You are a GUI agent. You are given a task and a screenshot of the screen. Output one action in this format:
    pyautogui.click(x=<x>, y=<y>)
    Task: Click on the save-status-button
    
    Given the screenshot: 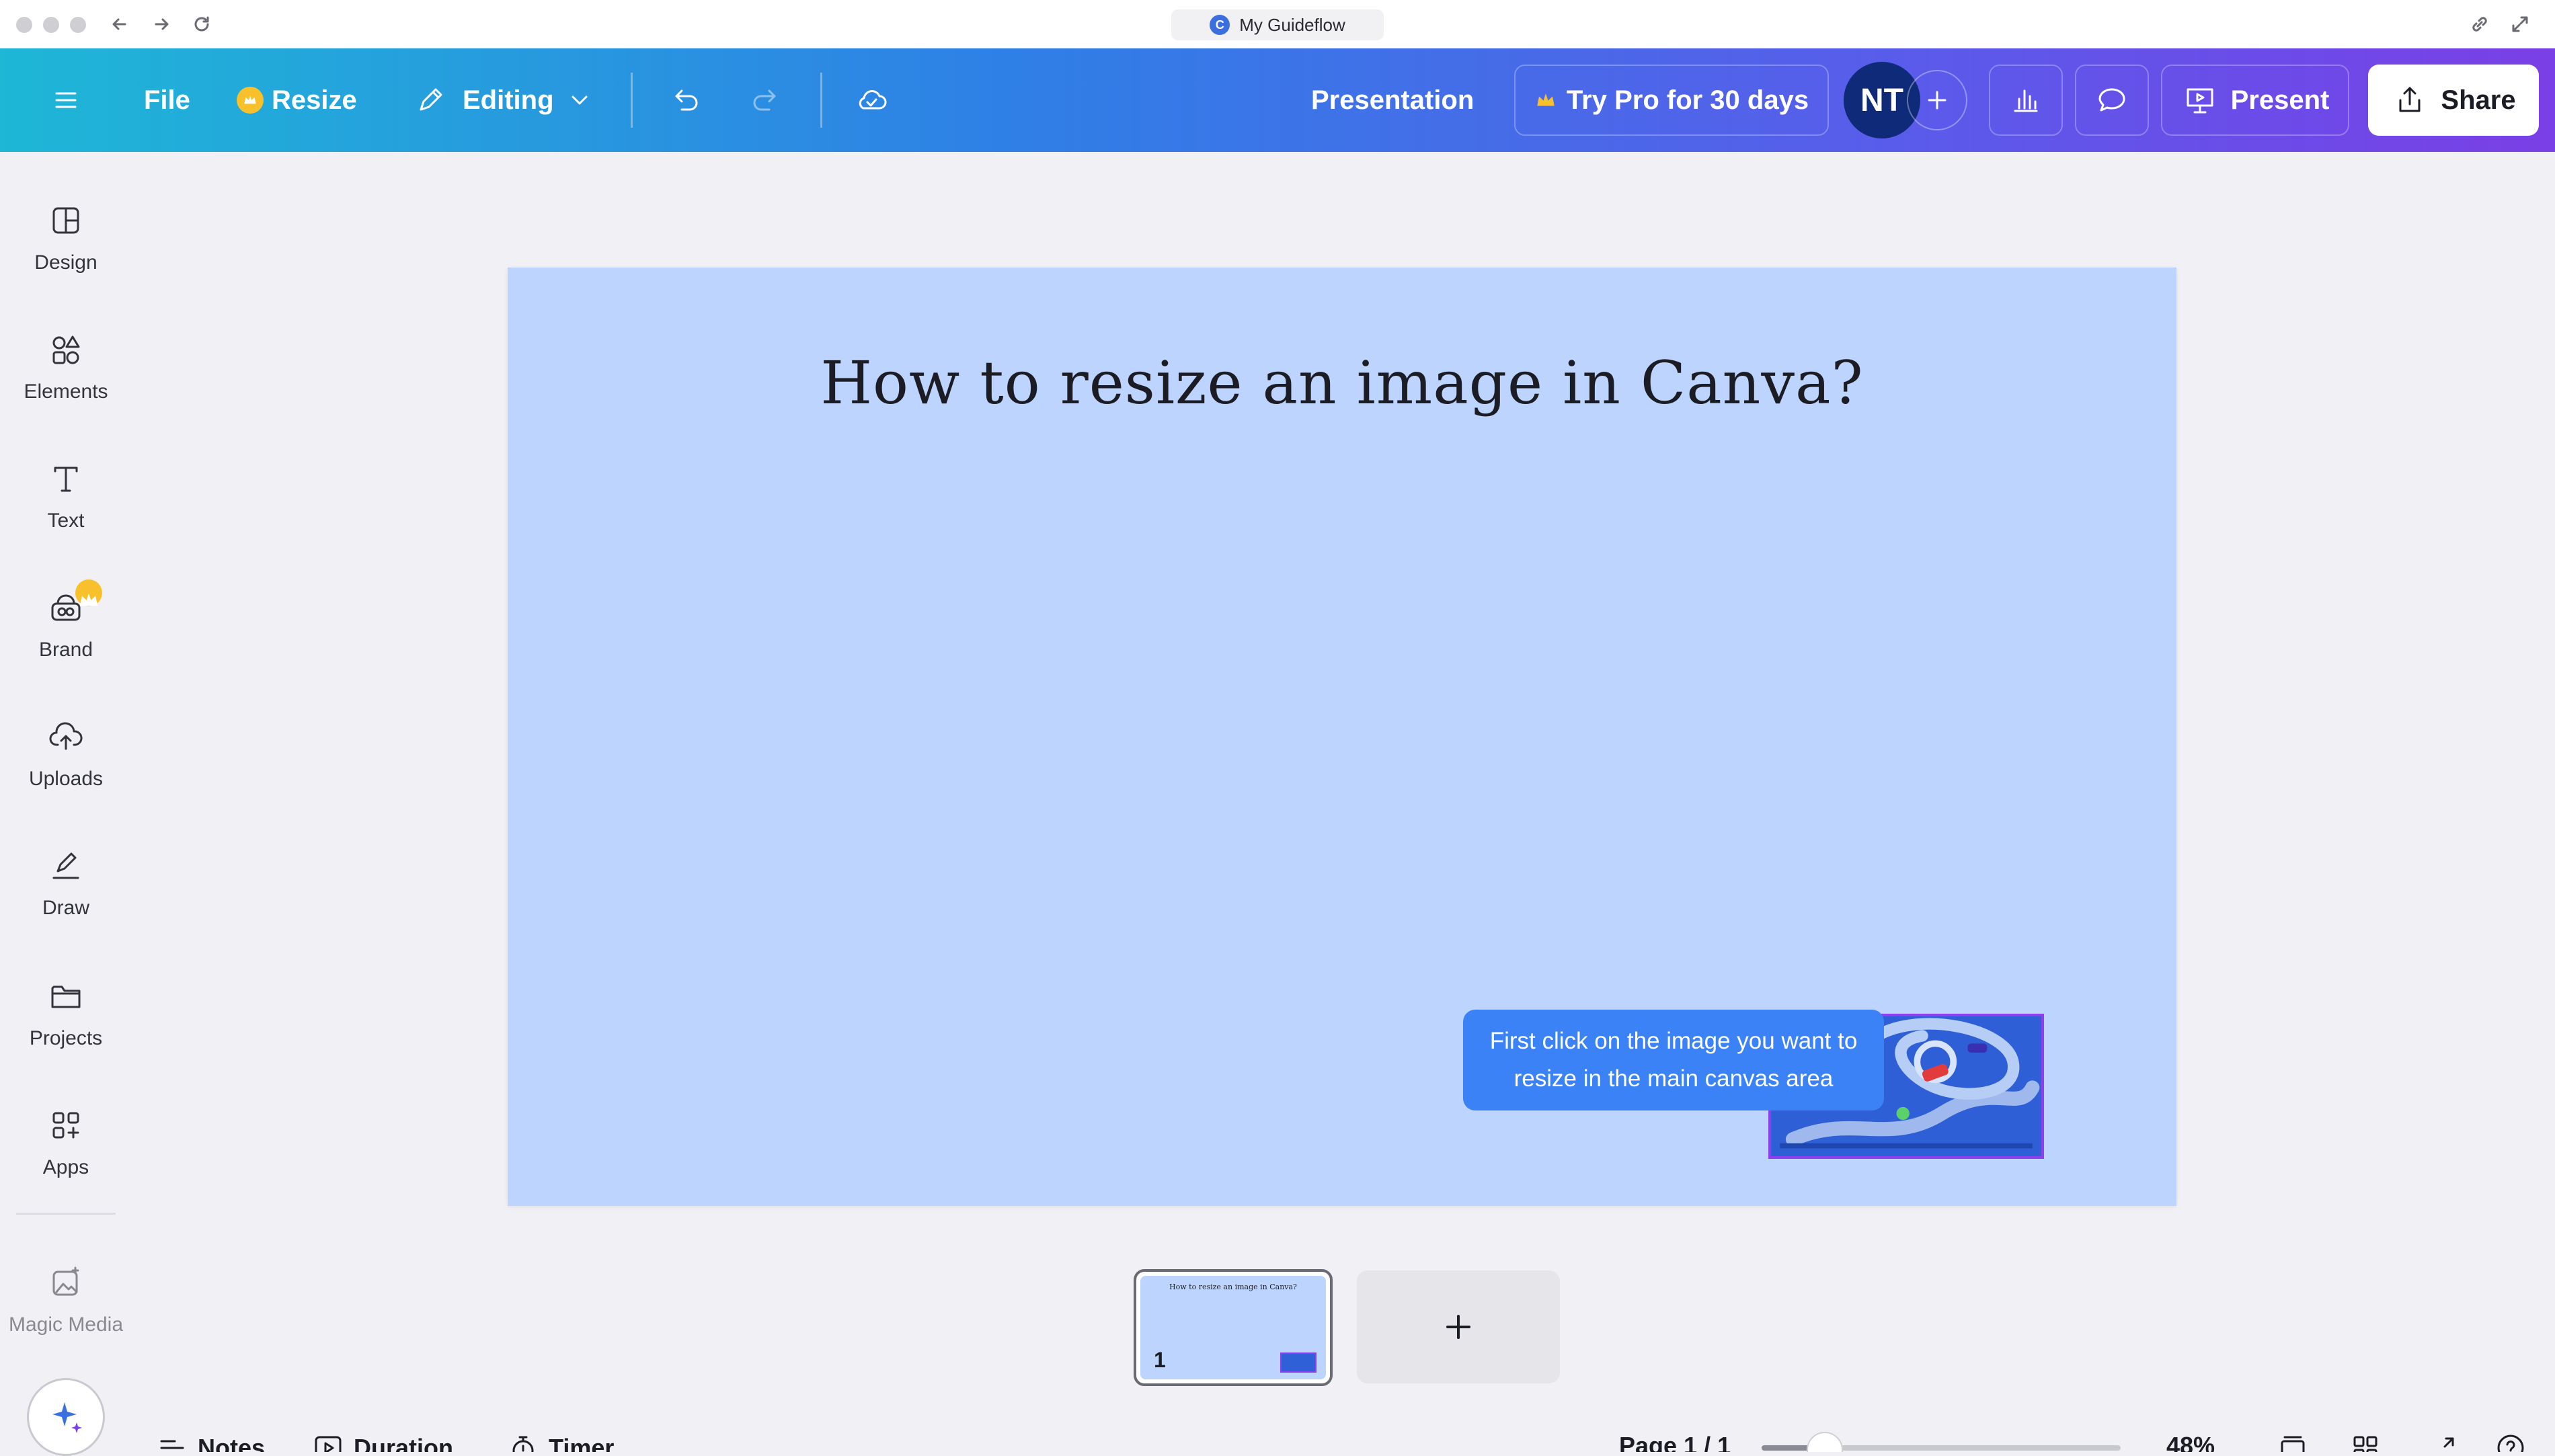 What is the action you would take?
    pyautogui.click(x=871, y=100)
    